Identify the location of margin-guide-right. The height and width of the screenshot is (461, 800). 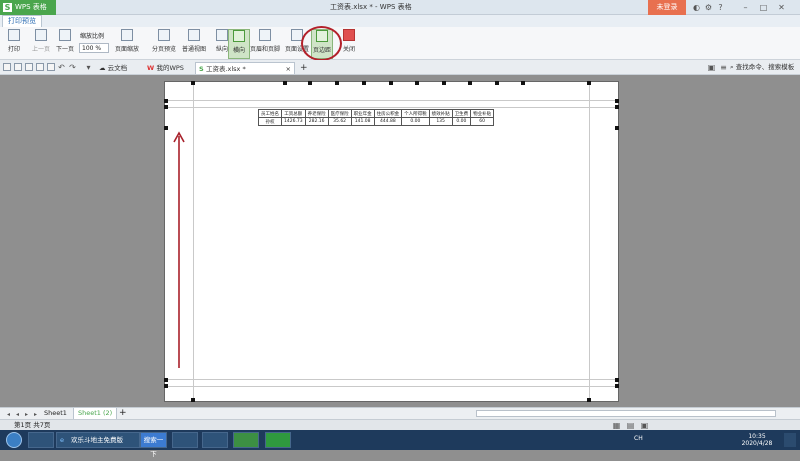
(589, 241).